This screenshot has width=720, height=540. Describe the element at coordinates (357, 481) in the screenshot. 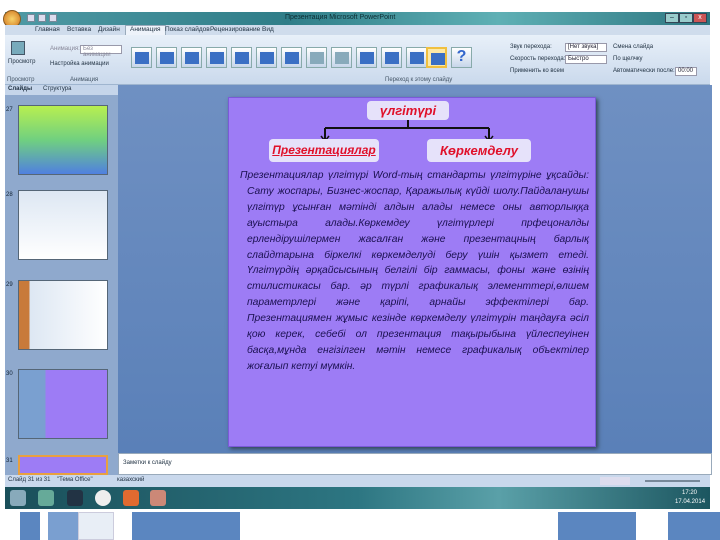

I see `status-bar: Слайд 31 из 31 "Тема Office" казахский` at that location.